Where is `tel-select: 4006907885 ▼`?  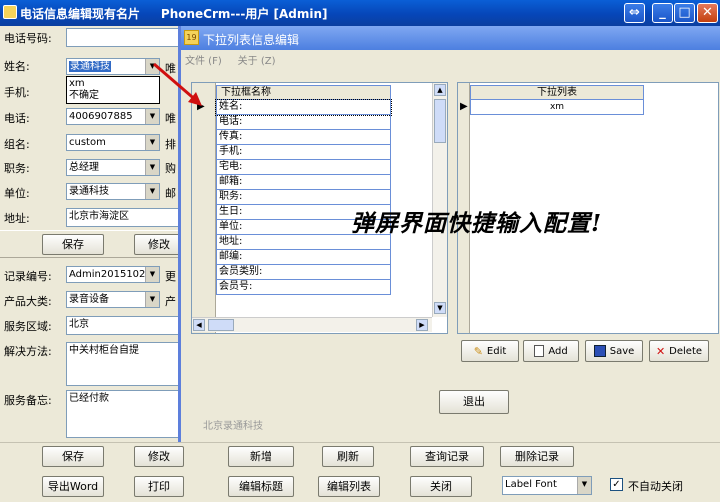 tel-select: 4006907885 ▼ is located at coordinates (113, 116).